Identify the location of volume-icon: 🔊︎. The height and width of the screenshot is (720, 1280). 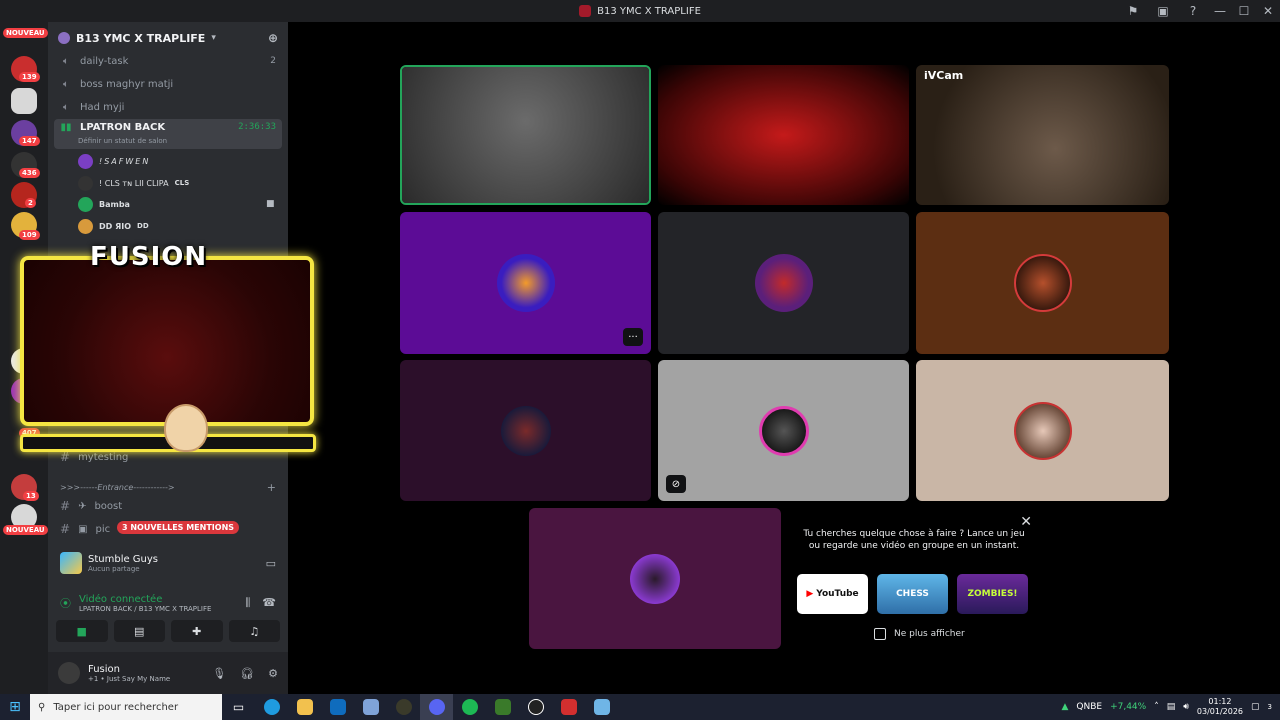
(1186, 707).